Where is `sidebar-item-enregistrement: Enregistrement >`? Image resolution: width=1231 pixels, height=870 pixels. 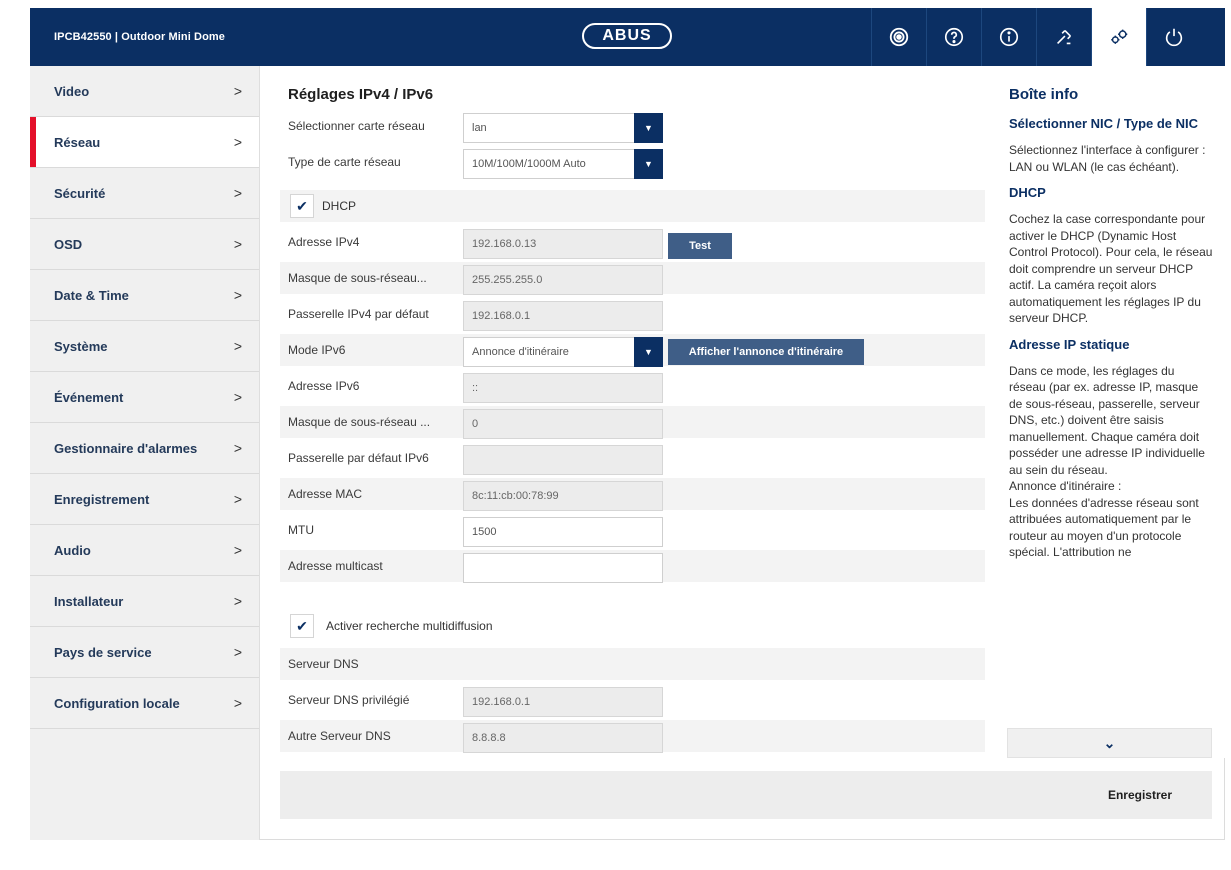 sidebar-item-enregistrement: Enregistrement > is located at coordinates (144, 499).